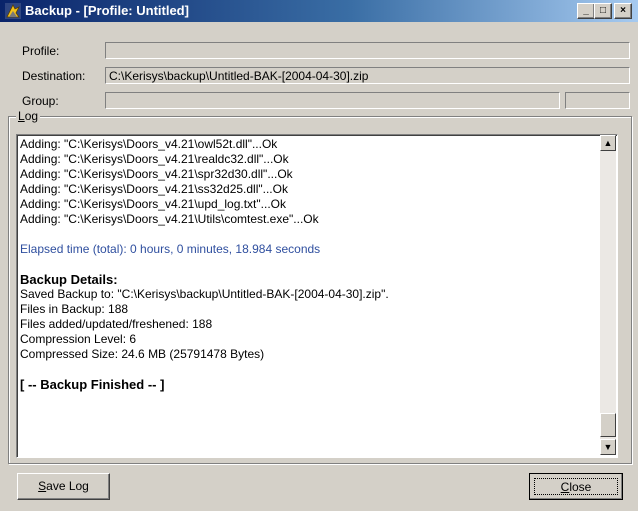  I want to click on detail-line: Files in Backup: 188, so click(74, 309).